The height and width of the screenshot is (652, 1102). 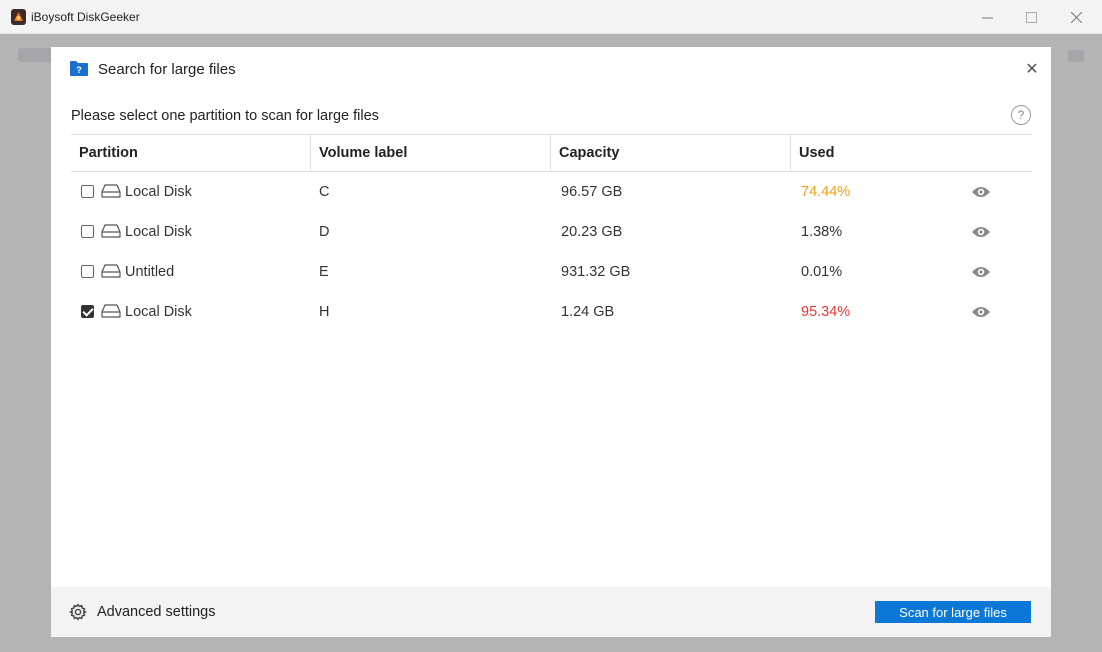 I want to click on minimize-icon, so click(x=987, y=17).